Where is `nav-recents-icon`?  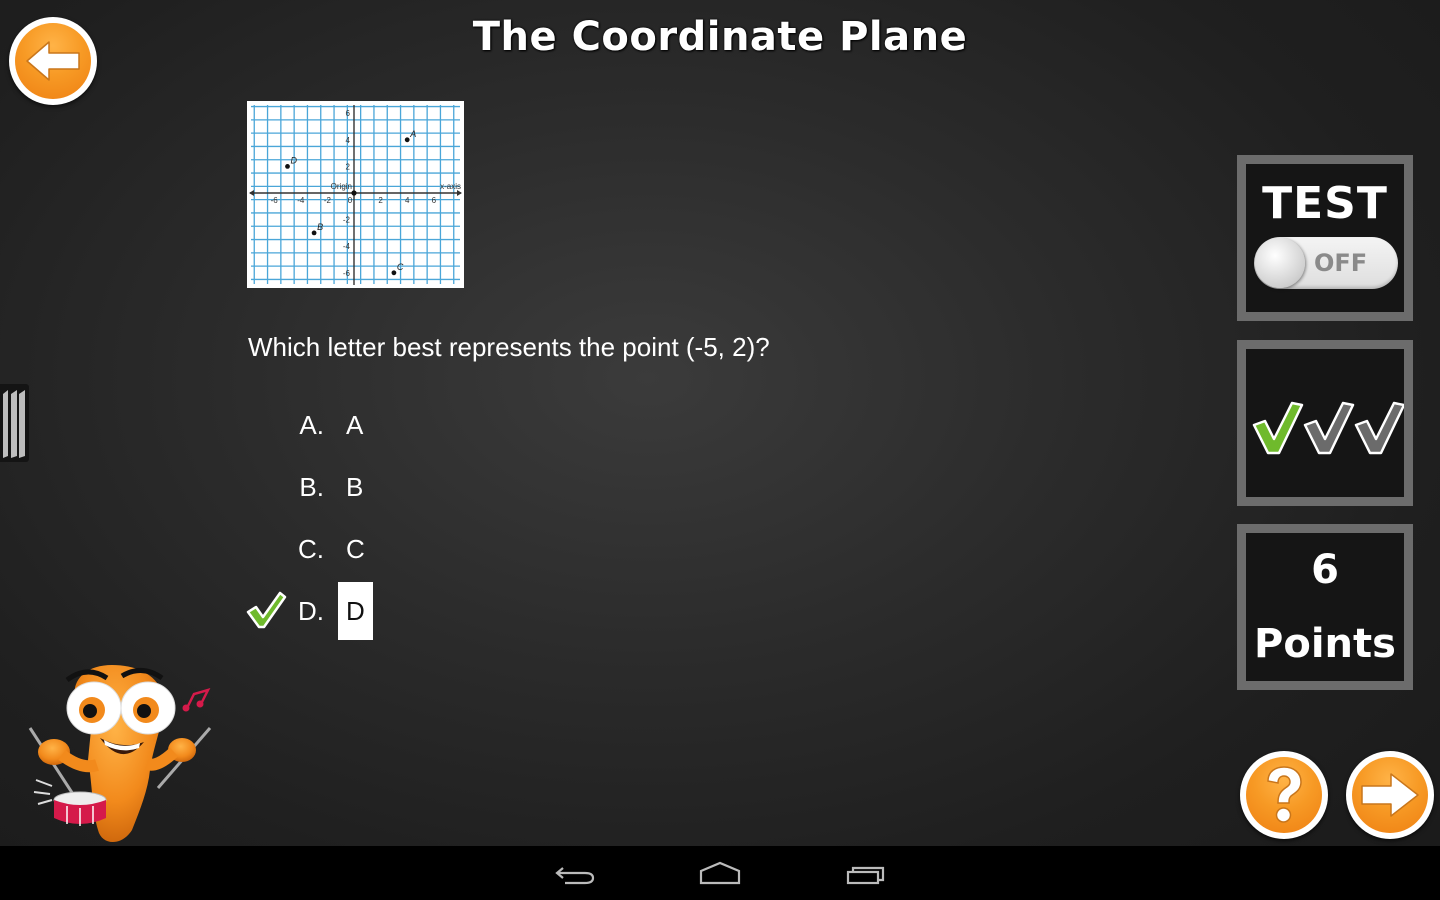 nav-recents-icon is located at coordinates (865, 873).